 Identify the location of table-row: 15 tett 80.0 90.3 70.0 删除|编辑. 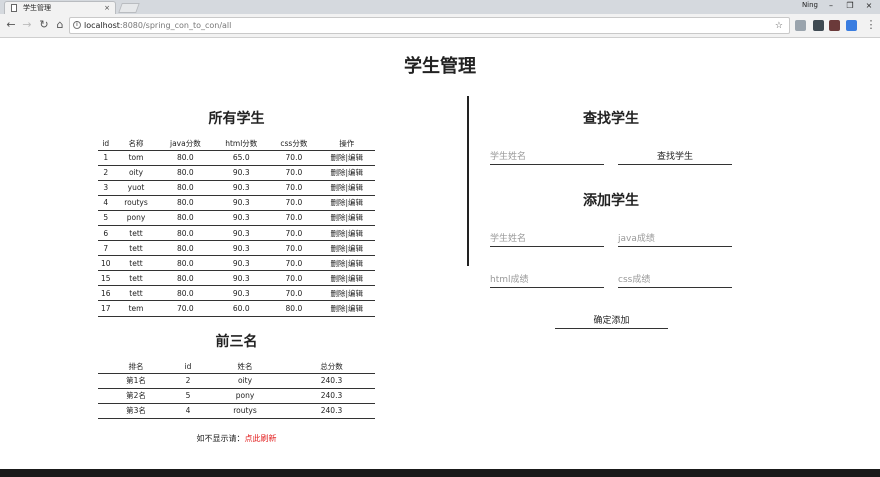
(236, 278).